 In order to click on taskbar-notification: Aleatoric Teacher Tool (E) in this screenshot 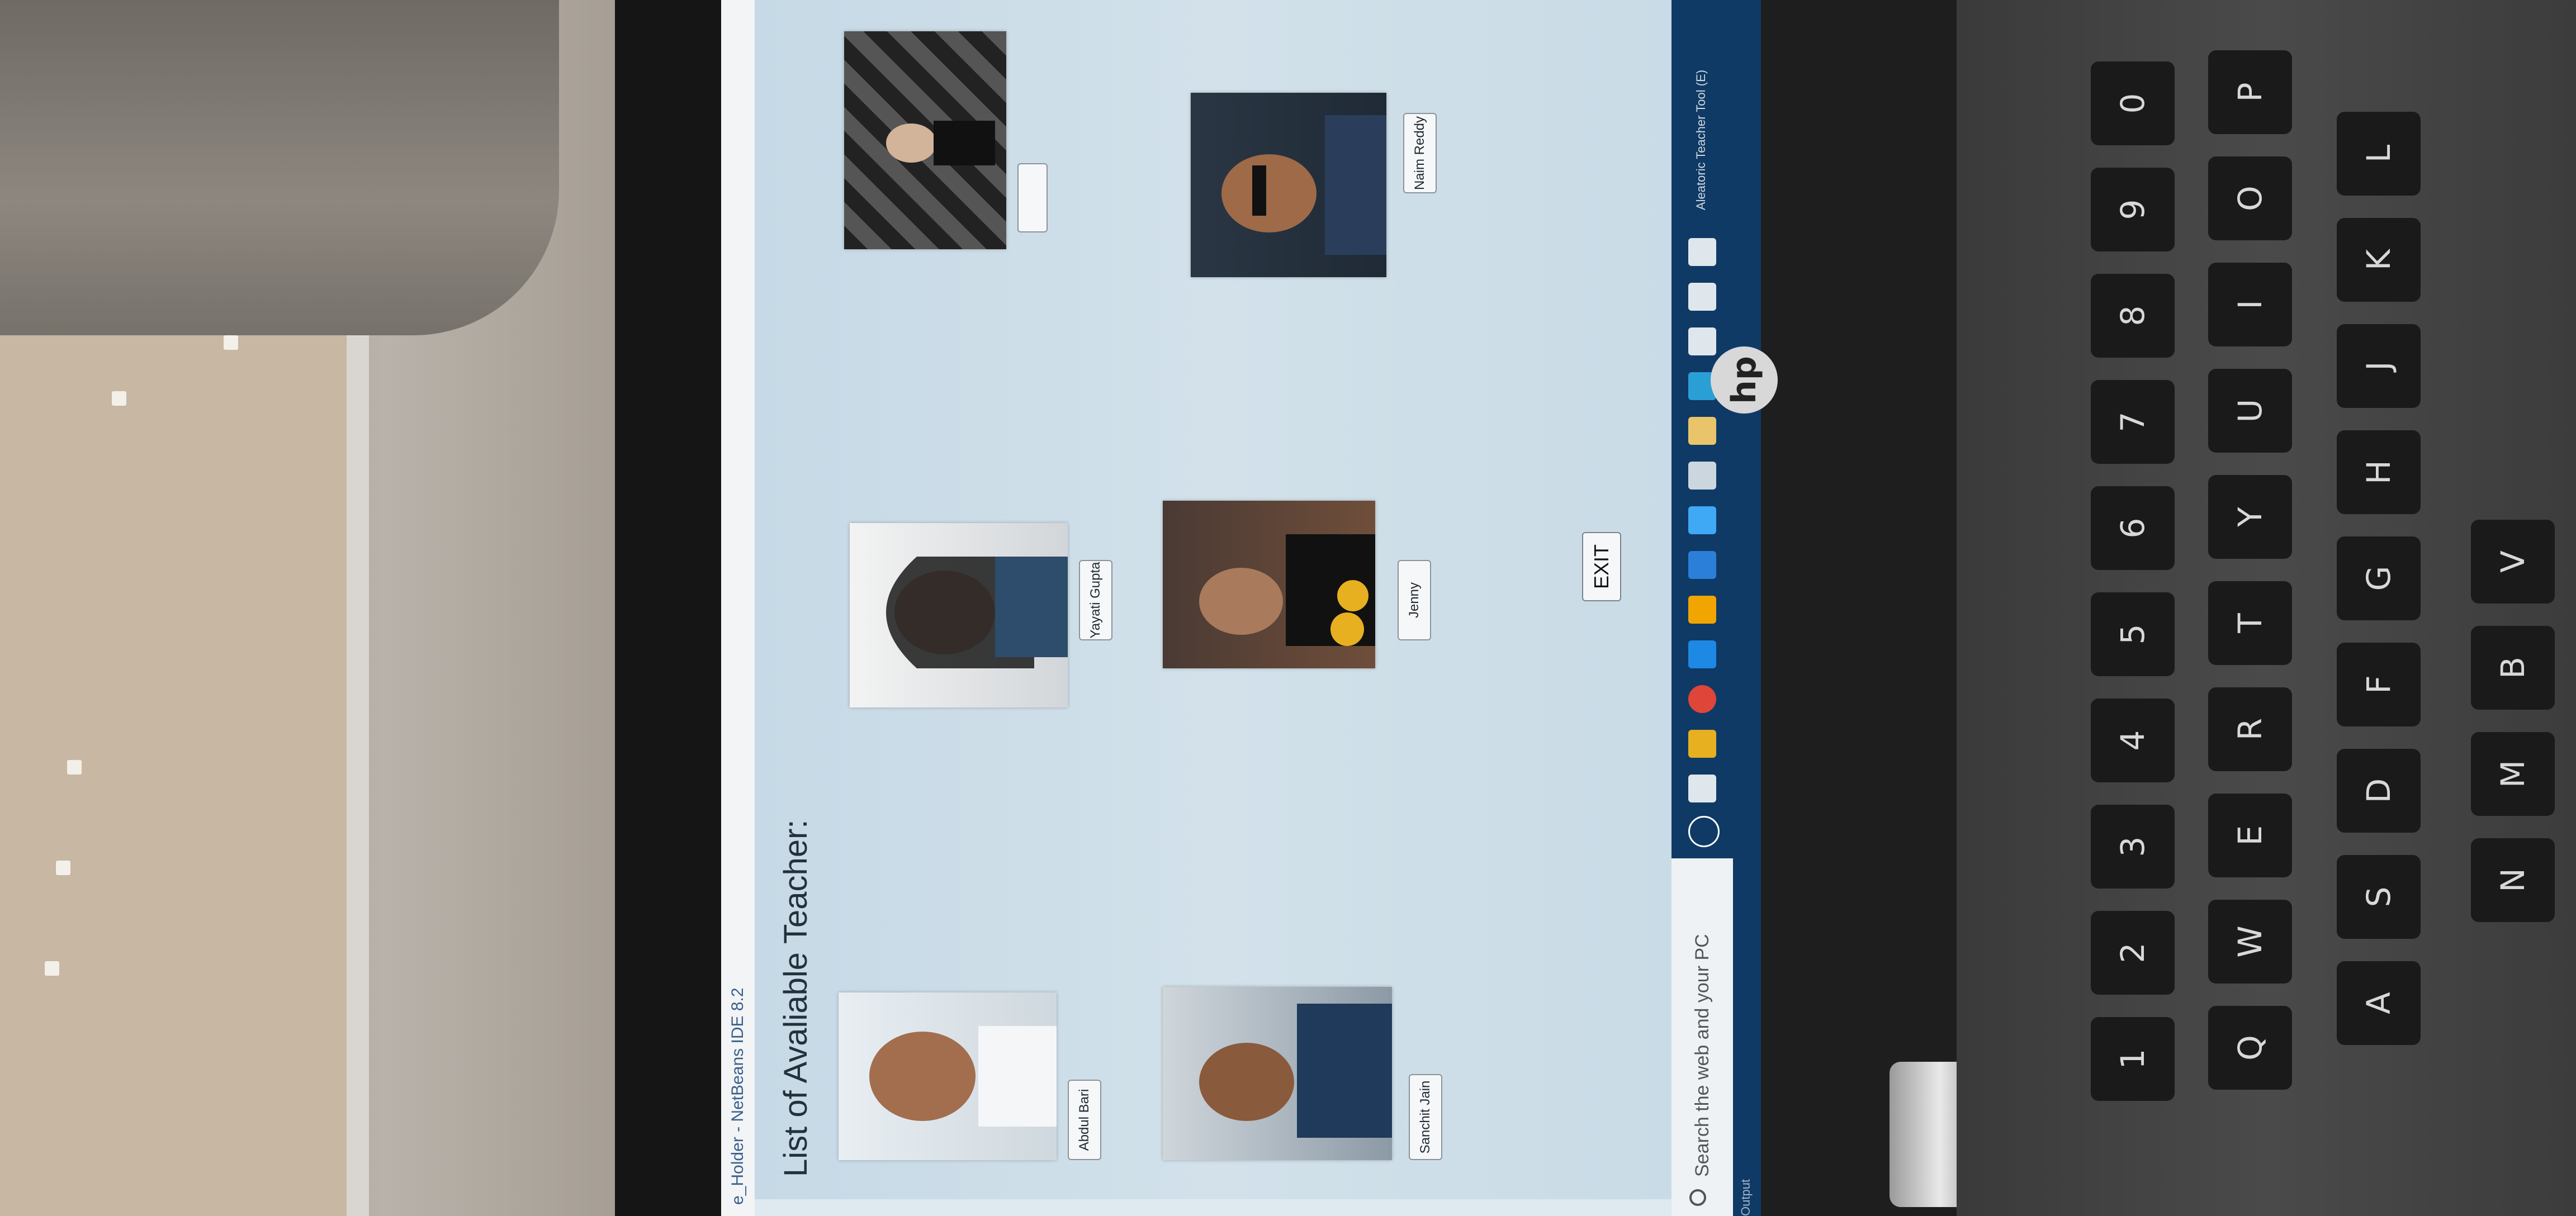, I will do `click(1701, 139)`.